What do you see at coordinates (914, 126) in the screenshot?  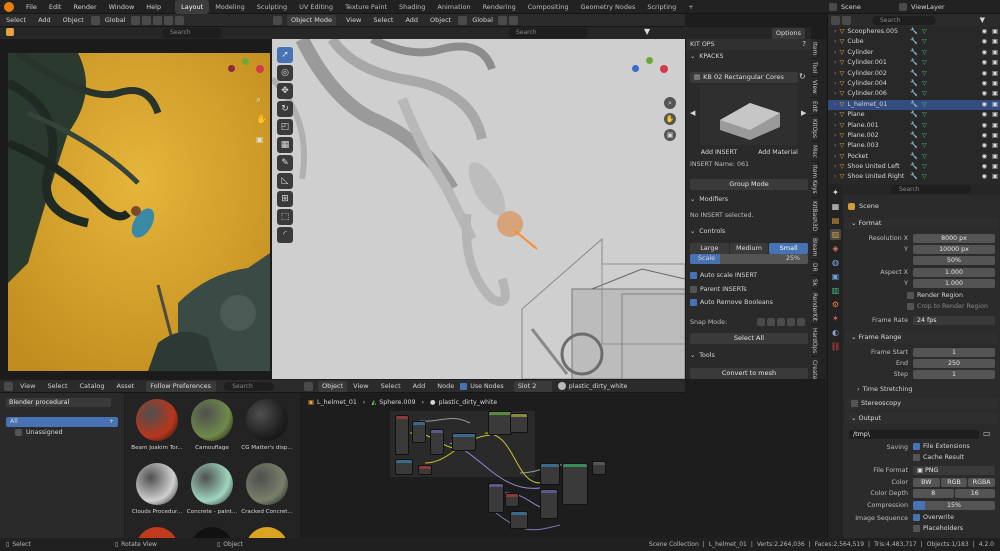 I see `outliner-row: › ▽ Plane.001 🔧 ▽ ◉ ▣` at bounding box center [914, 126].